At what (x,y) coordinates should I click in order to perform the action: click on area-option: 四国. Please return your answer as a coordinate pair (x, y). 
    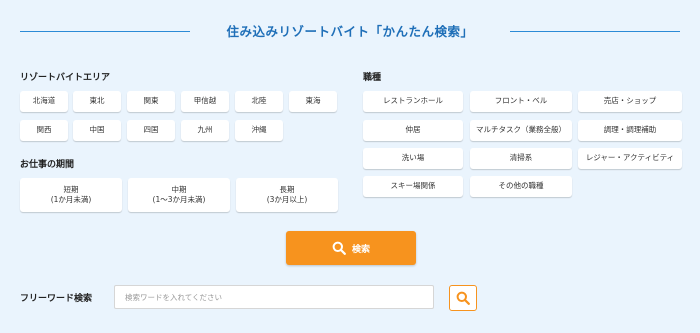
    Looking at the image, I should click on (151, 130).